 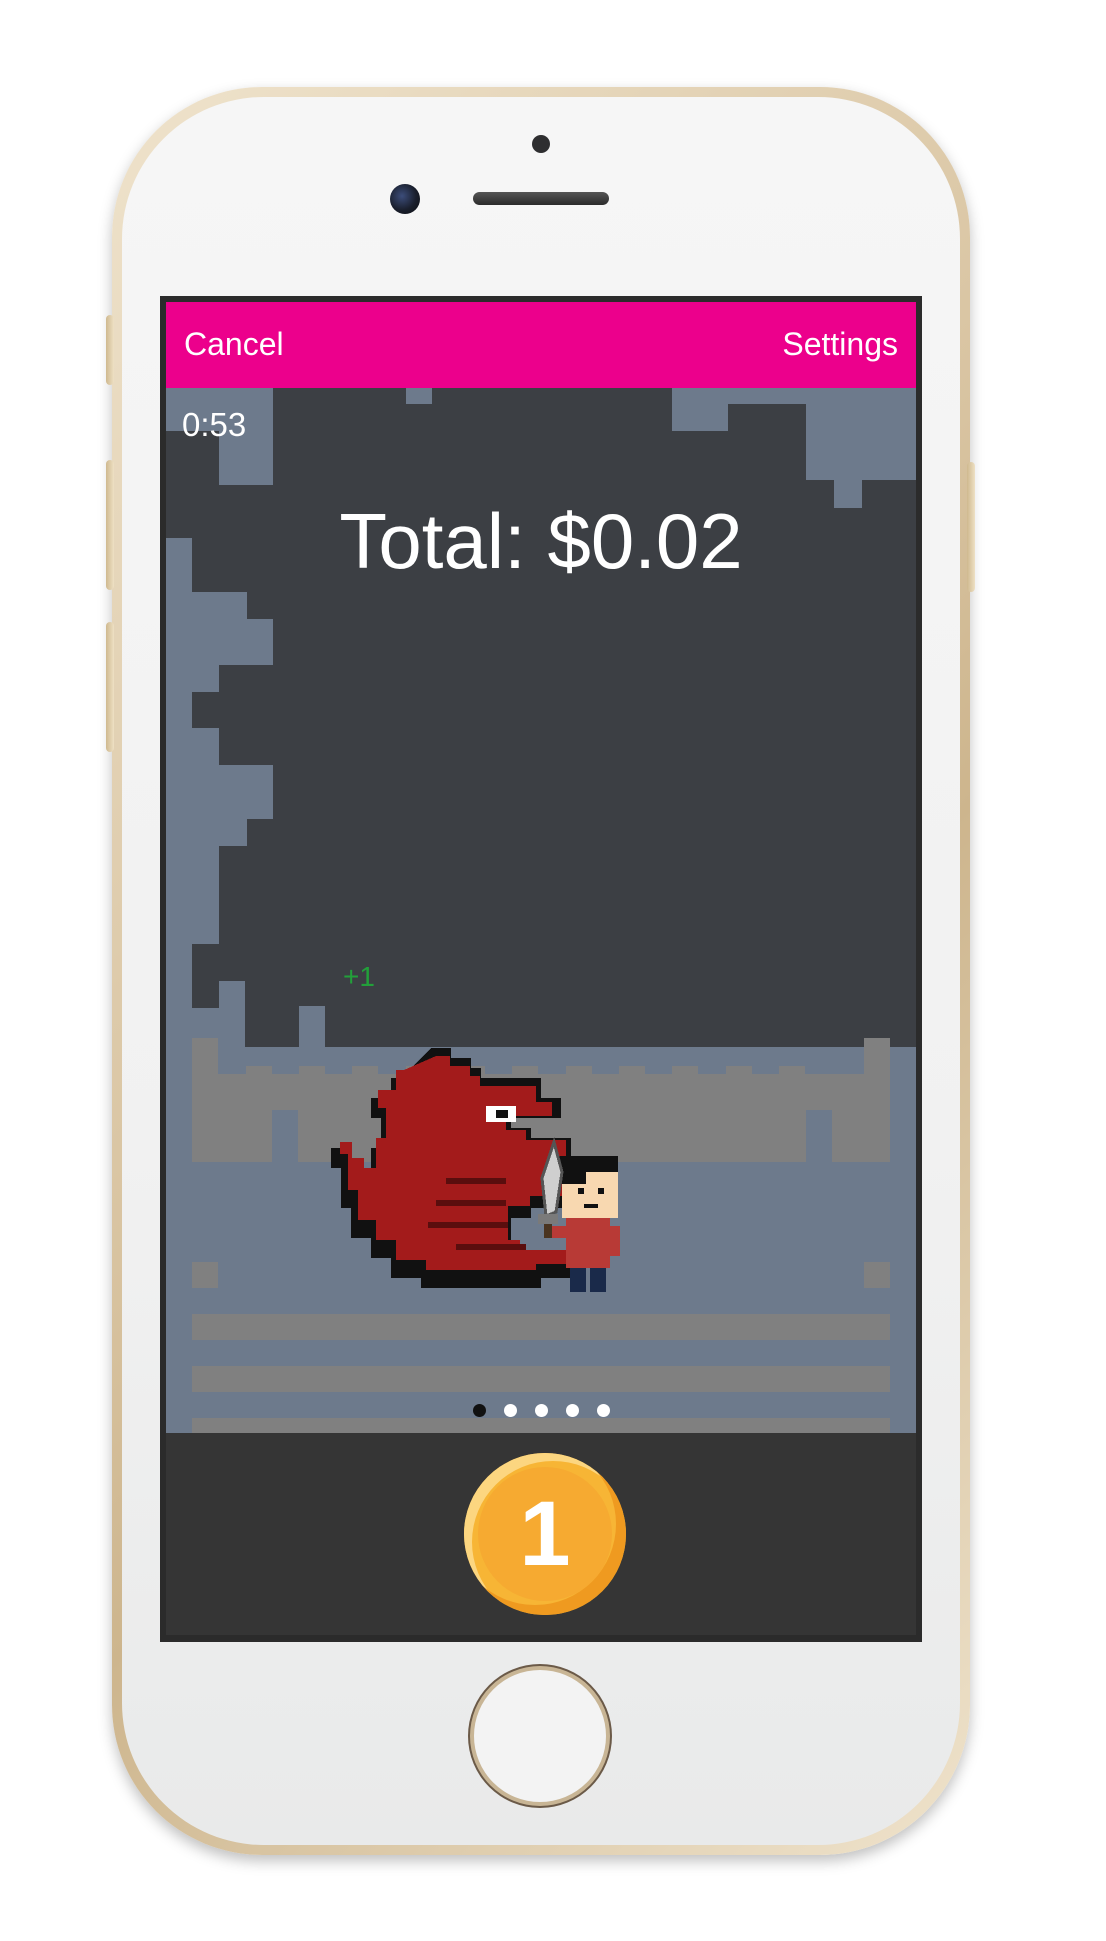 I want to click on bottom-panel: 1, so click(x=541, y=1534).